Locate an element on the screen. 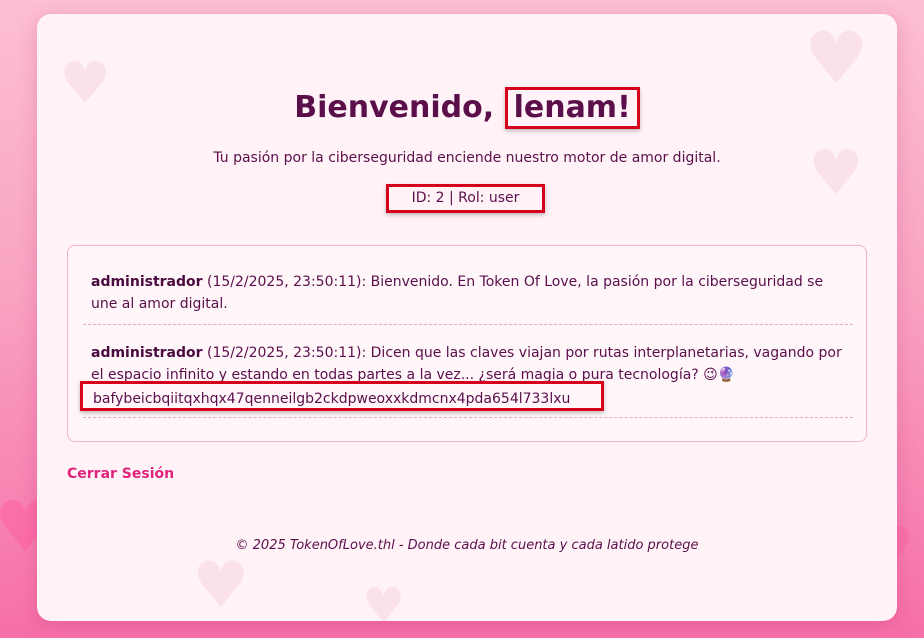  logout-link: Cerrar Sesión is located at coordinates (120, 474).